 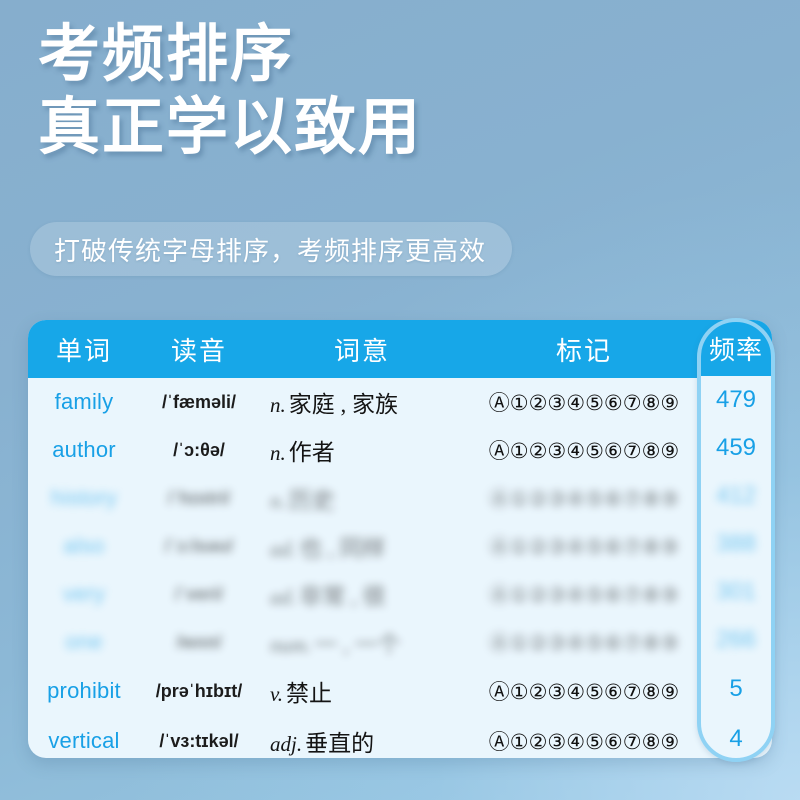 I want to click on word-text: also, so click(x=84, y=545).